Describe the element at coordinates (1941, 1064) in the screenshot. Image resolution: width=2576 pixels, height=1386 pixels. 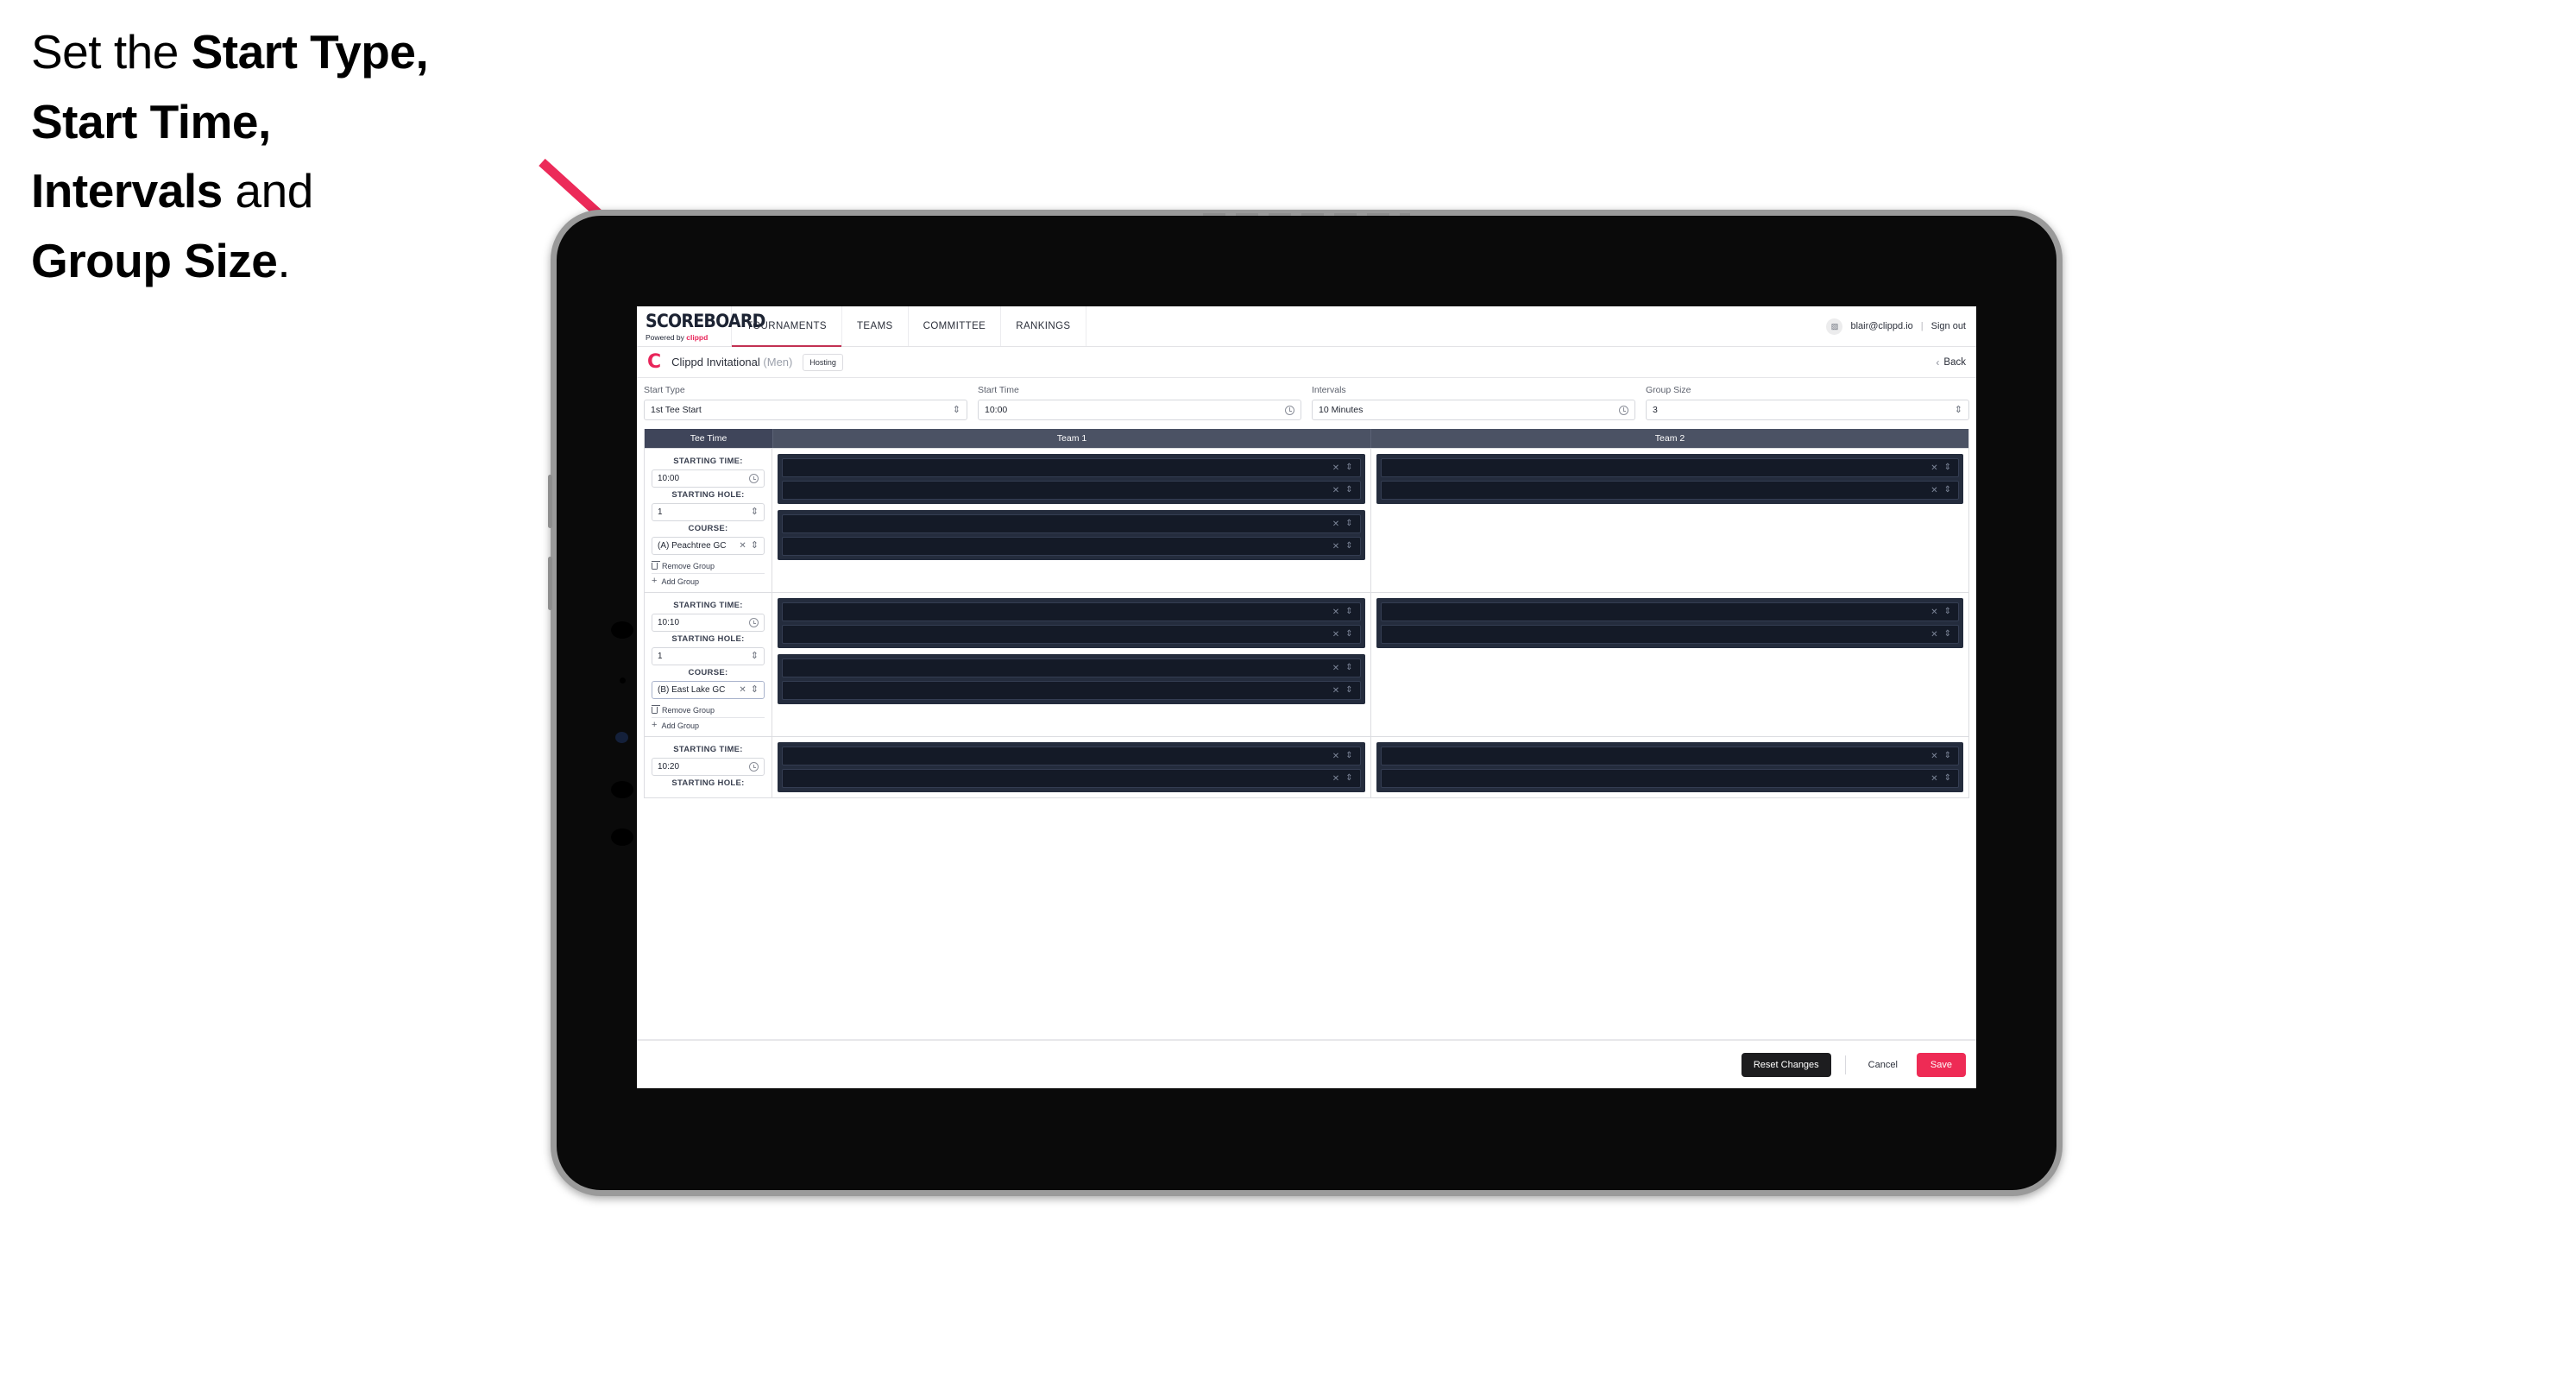
I see `save-button: Save` at that location.